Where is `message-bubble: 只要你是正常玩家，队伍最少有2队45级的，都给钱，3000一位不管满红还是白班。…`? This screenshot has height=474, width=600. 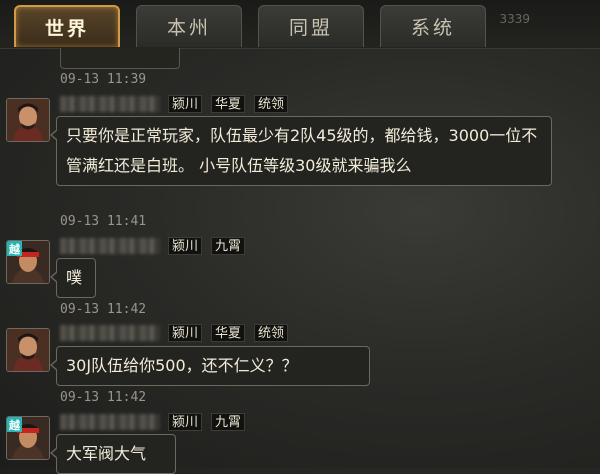 message-bubble: 只要你是正常玩家，队伍最少有2队45级的，都给钱，3000一位不管满红还是白班。… is located at coordinates (301, 151).